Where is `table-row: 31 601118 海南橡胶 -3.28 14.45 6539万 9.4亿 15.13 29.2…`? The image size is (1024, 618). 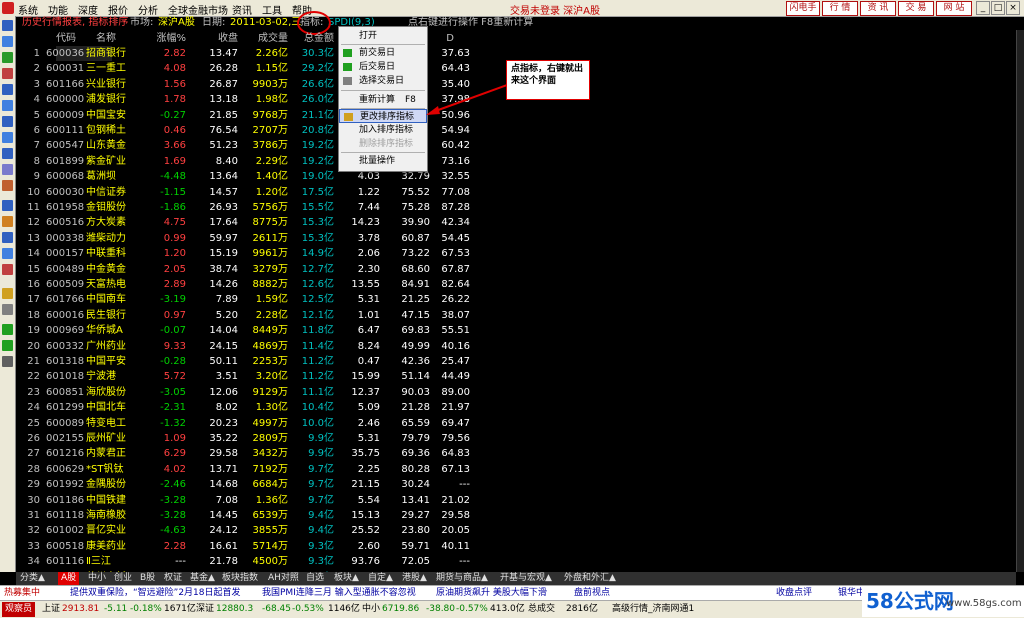
table-row: 31 601118 海南橡胶 -3.28 14.45 6539万 9.4亿 15.13 29.2… is located at coordinates (516, 515).